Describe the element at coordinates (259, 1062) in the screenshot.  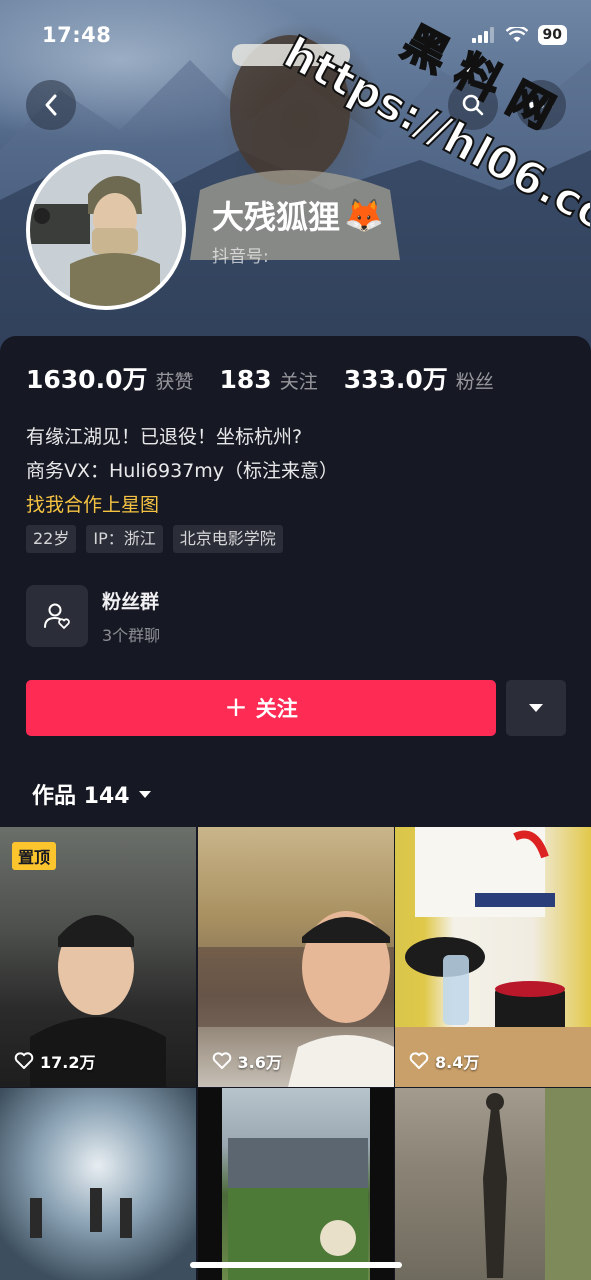
I see `like-count-value: 3.6万` at that location.